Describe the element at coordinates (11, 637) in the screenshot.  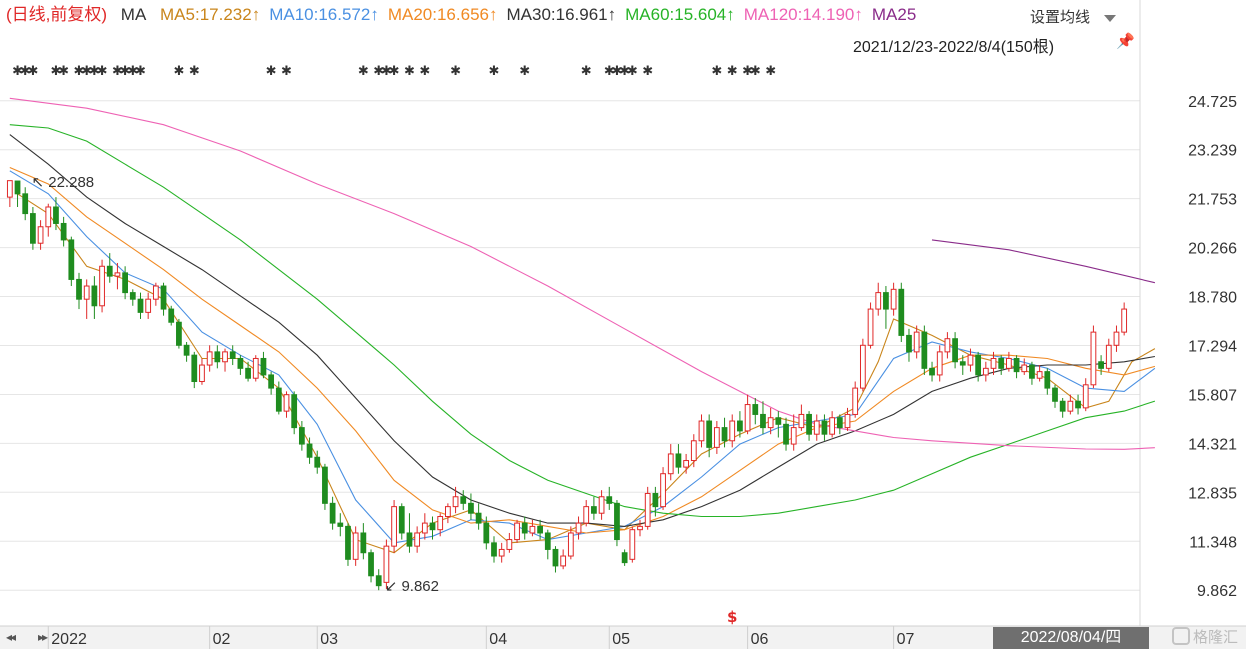
I see `scroll-left-icon: ◂◂` at that location.